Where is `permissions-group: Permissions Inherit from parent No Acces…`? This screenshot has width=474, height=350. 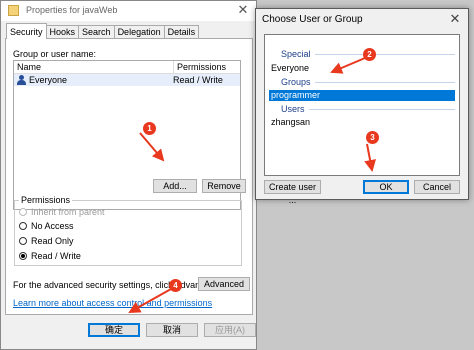 permissions-group: Permissions Inherit from parent No Acces… is located at coordinates (128, 230).